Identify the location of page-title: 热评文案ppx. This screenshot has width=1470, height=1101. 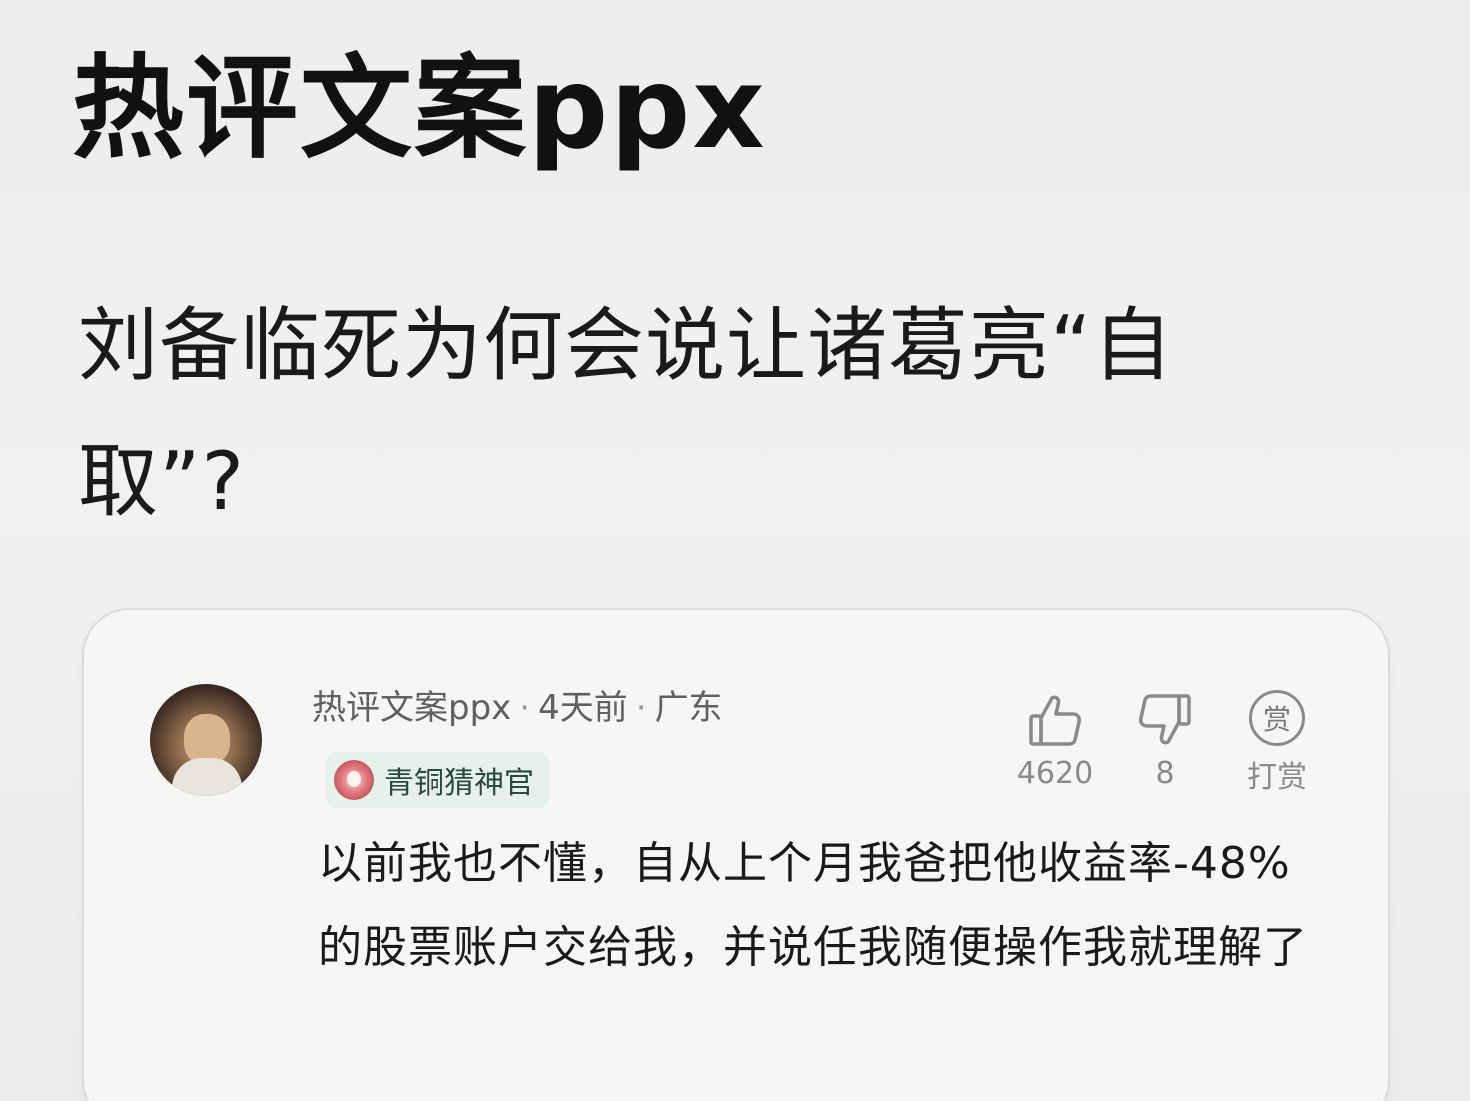
(419, 109).